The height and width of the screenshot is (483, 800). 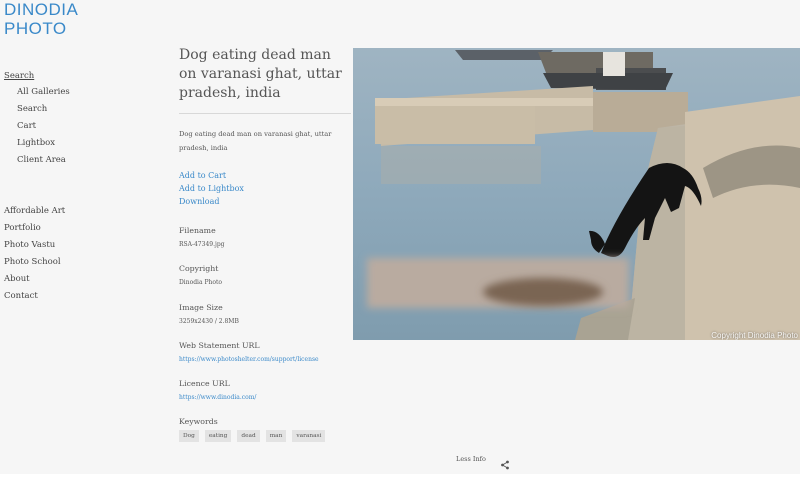 I want to click on page-bottom-strip, so click(x=400, y=478).